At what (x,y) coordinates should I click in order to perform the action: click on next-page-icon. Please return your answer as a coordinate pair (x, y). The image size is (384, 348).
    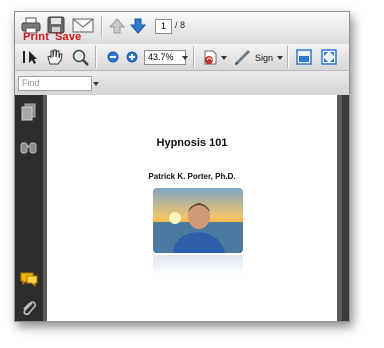
    Looking at the image, I should click on (138, 26).